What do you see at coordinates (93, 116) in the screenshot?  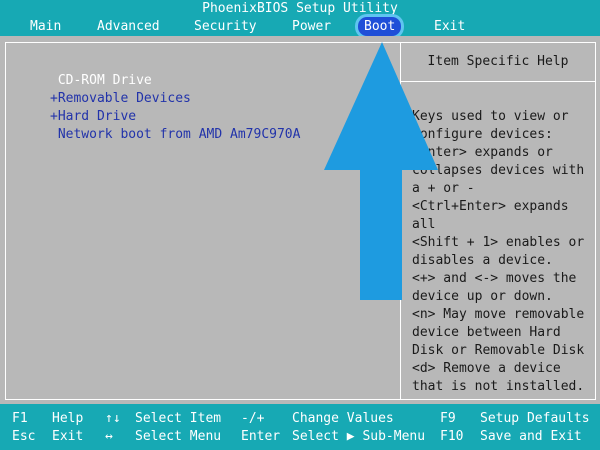 I see `boot-item-hard-drive: +Hard Drive` at bounding box center [93, 116].